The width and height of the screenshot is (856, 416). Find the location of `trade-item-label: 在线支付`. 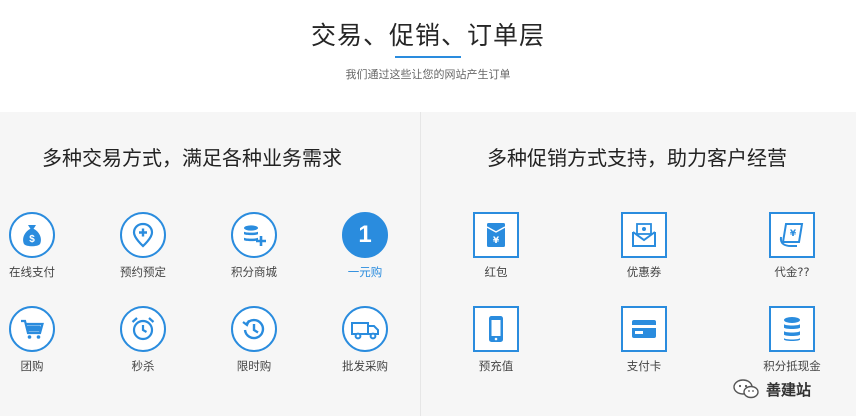

trade-item-label: 在线支付 is located at coordinates (32, 272).